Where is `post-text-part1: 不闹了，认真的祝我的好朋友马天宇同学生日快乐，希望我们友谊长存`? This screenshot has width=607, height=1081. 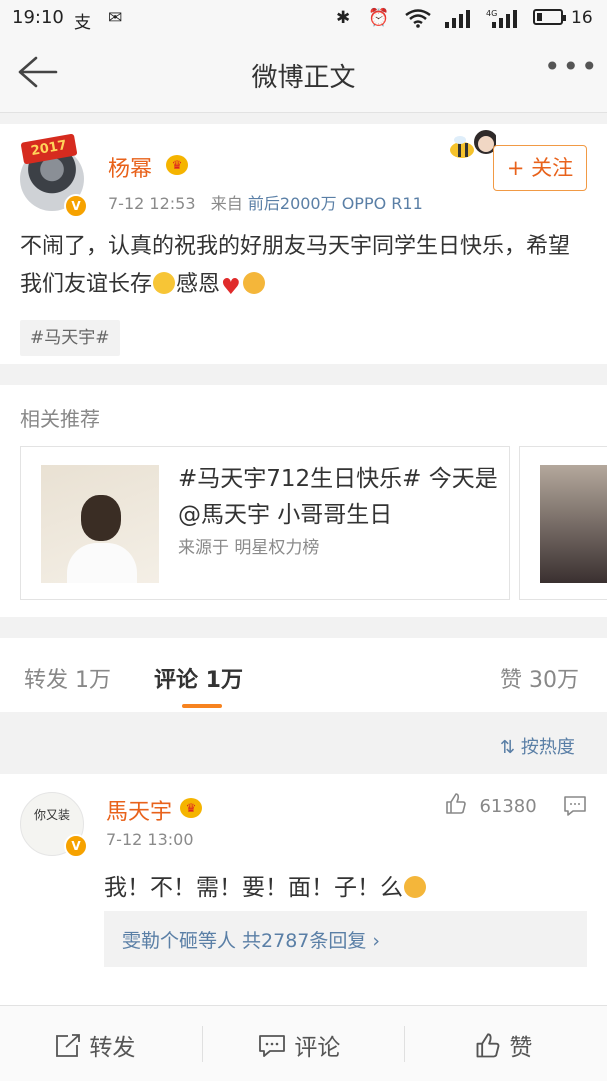
post-text-part1: 不闹了，认真的祝我的好朋友马天宇同学生日快乐，希望我们友谊长存 is located at coordinates (295, 265).